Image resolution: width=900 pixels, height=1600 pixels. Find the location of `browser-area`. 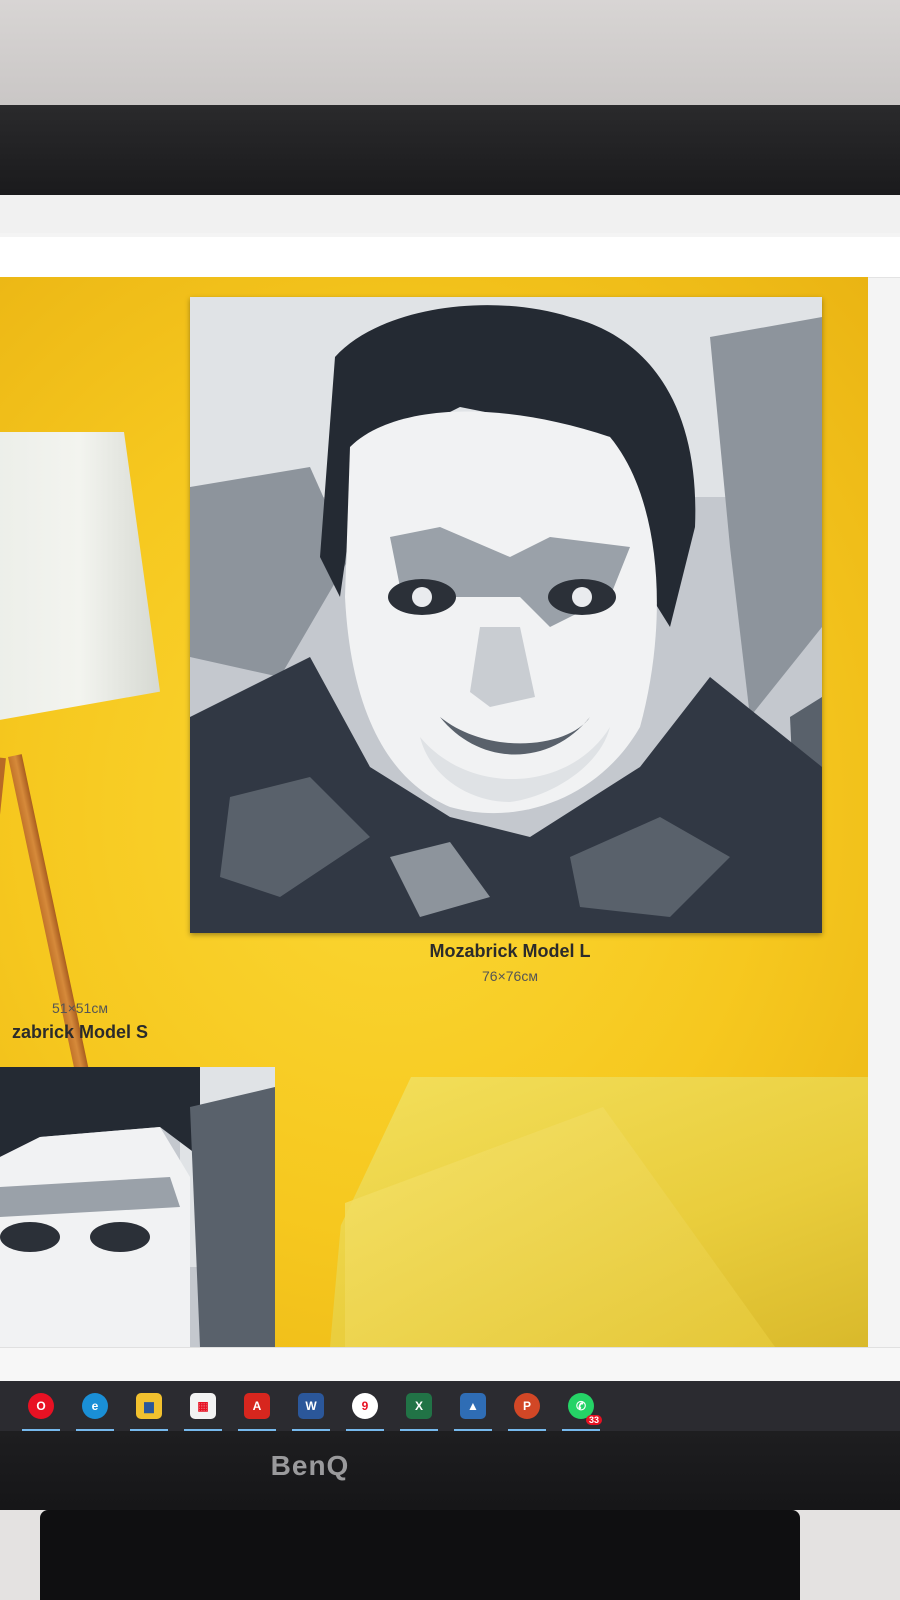

browser-area is located at coordinates (450, 214).